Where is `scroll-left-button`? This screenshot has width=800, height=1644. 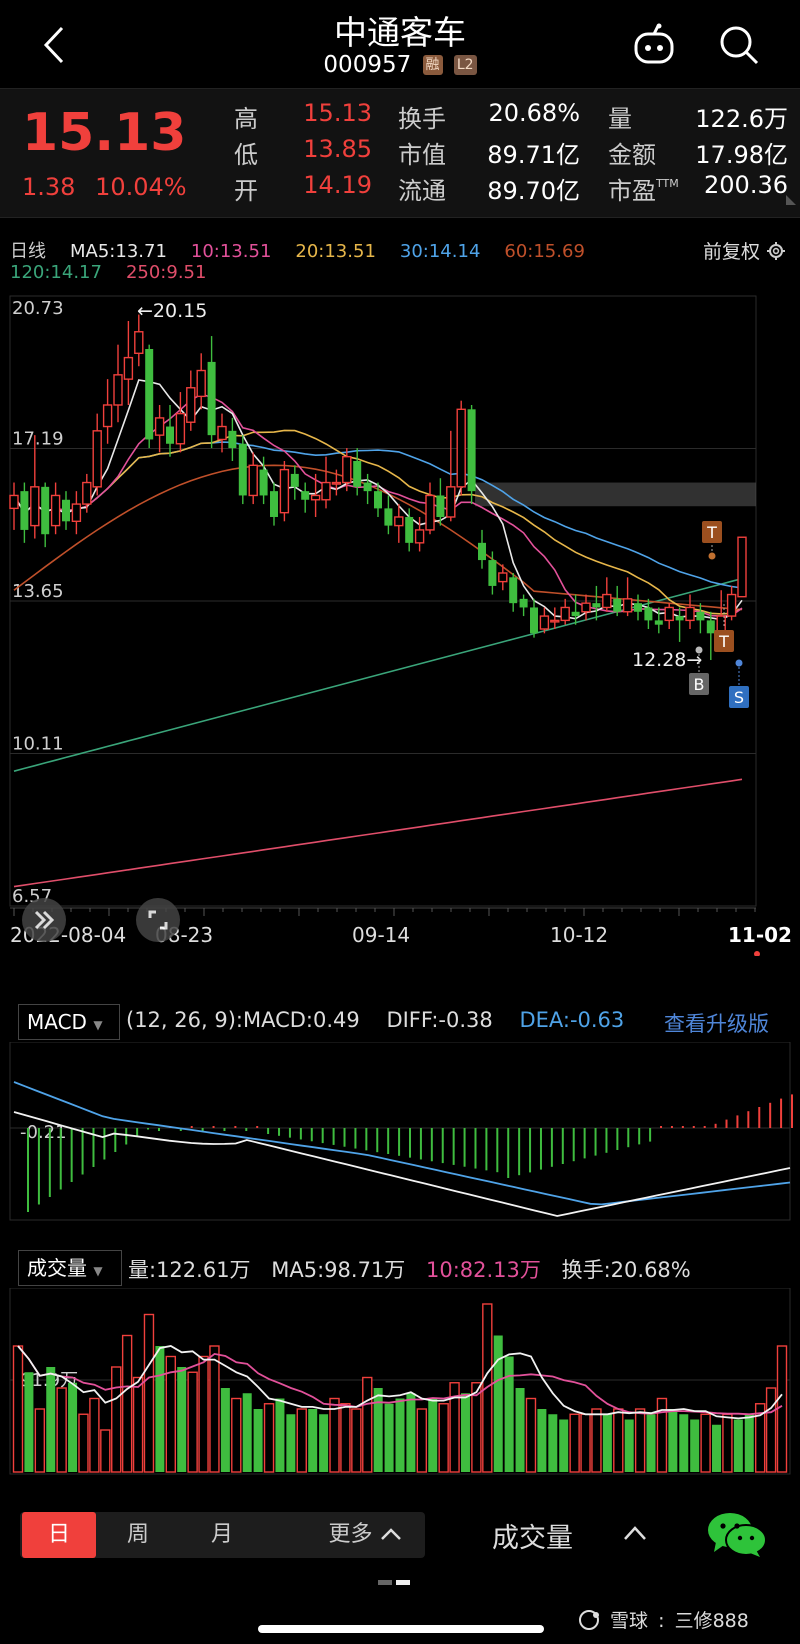
scroll-left-button is located at coordinates (44, 920).